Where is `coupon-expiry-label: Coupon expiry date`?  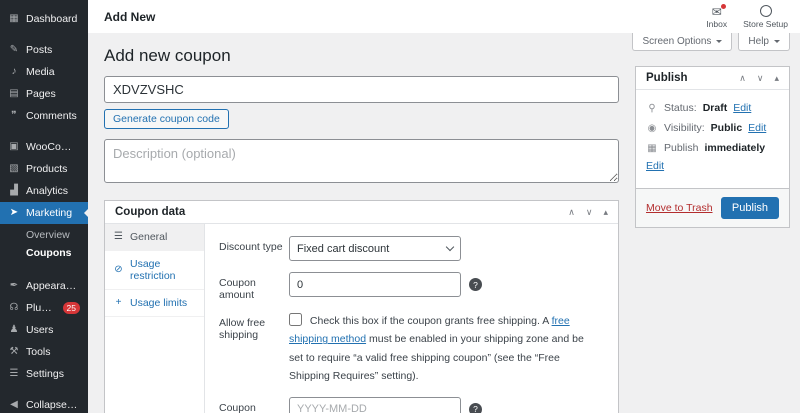
coupon-expiry-label: Coupon expiry date is located at coordinates (237, 407).